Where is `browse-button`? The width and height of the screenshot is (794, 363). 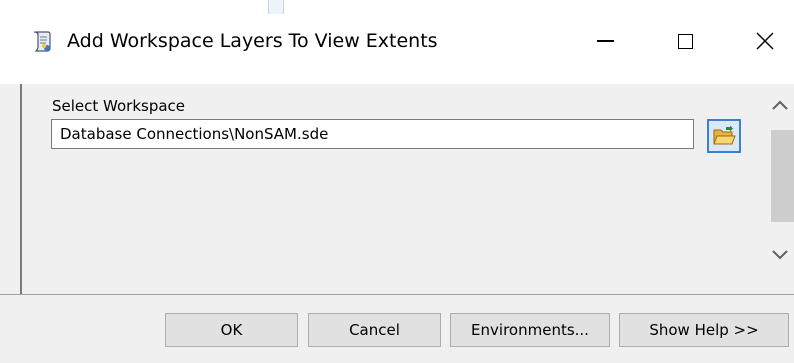 browse-button is located at coordinates (724, 136).